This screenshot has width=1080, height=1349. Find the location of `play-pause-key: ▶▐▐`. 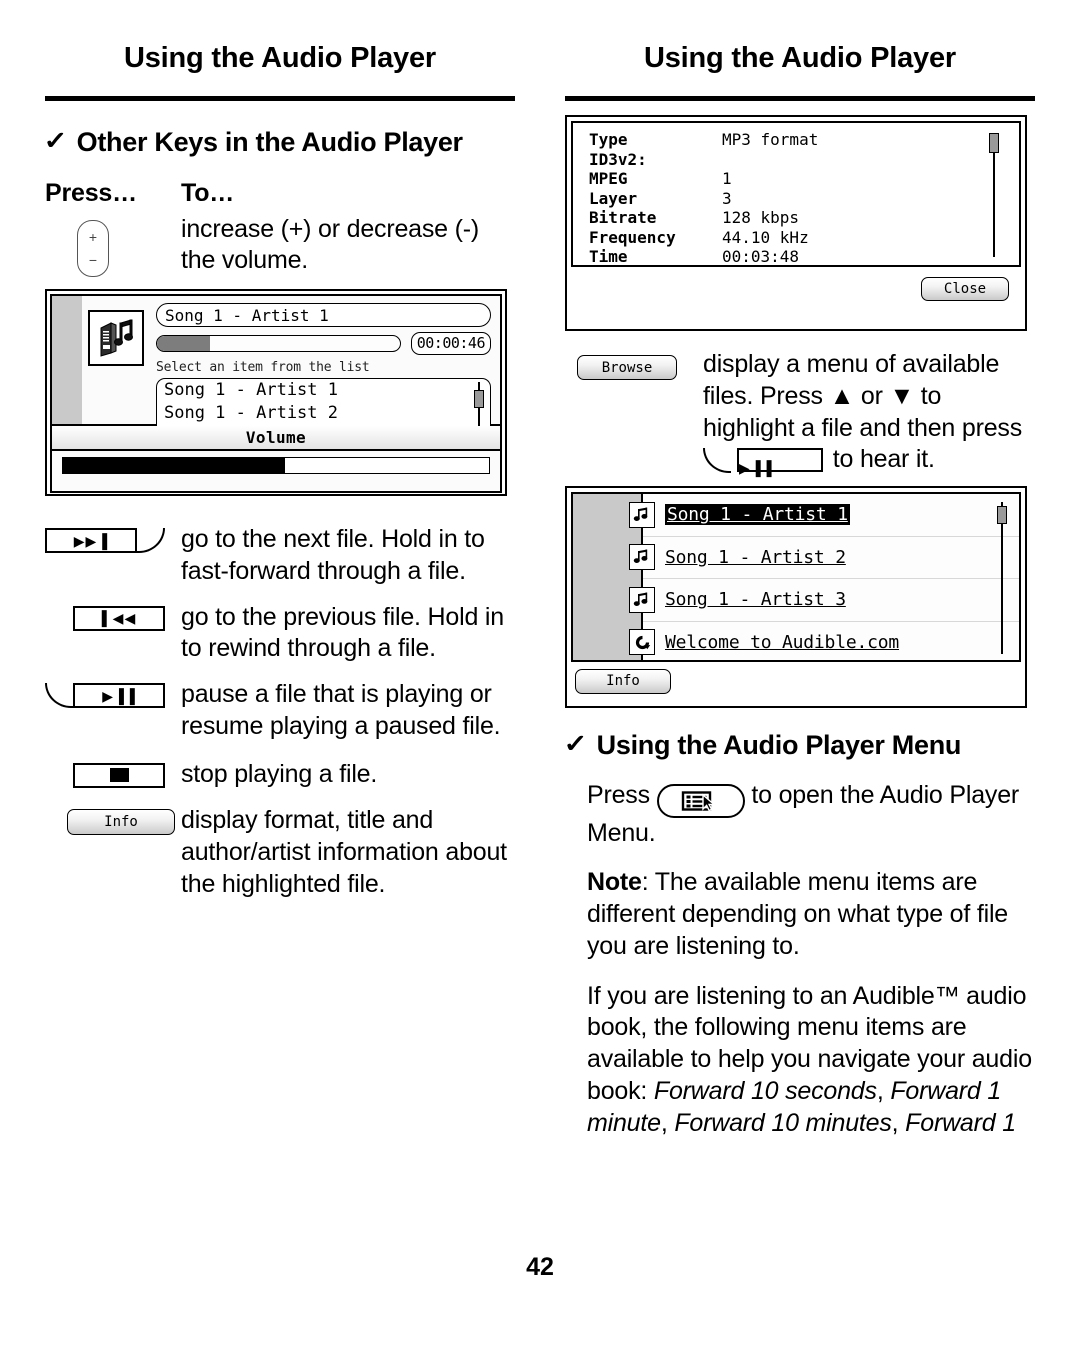

play-pause-key: ▶▐▐ is located at coordinates (105, 696).